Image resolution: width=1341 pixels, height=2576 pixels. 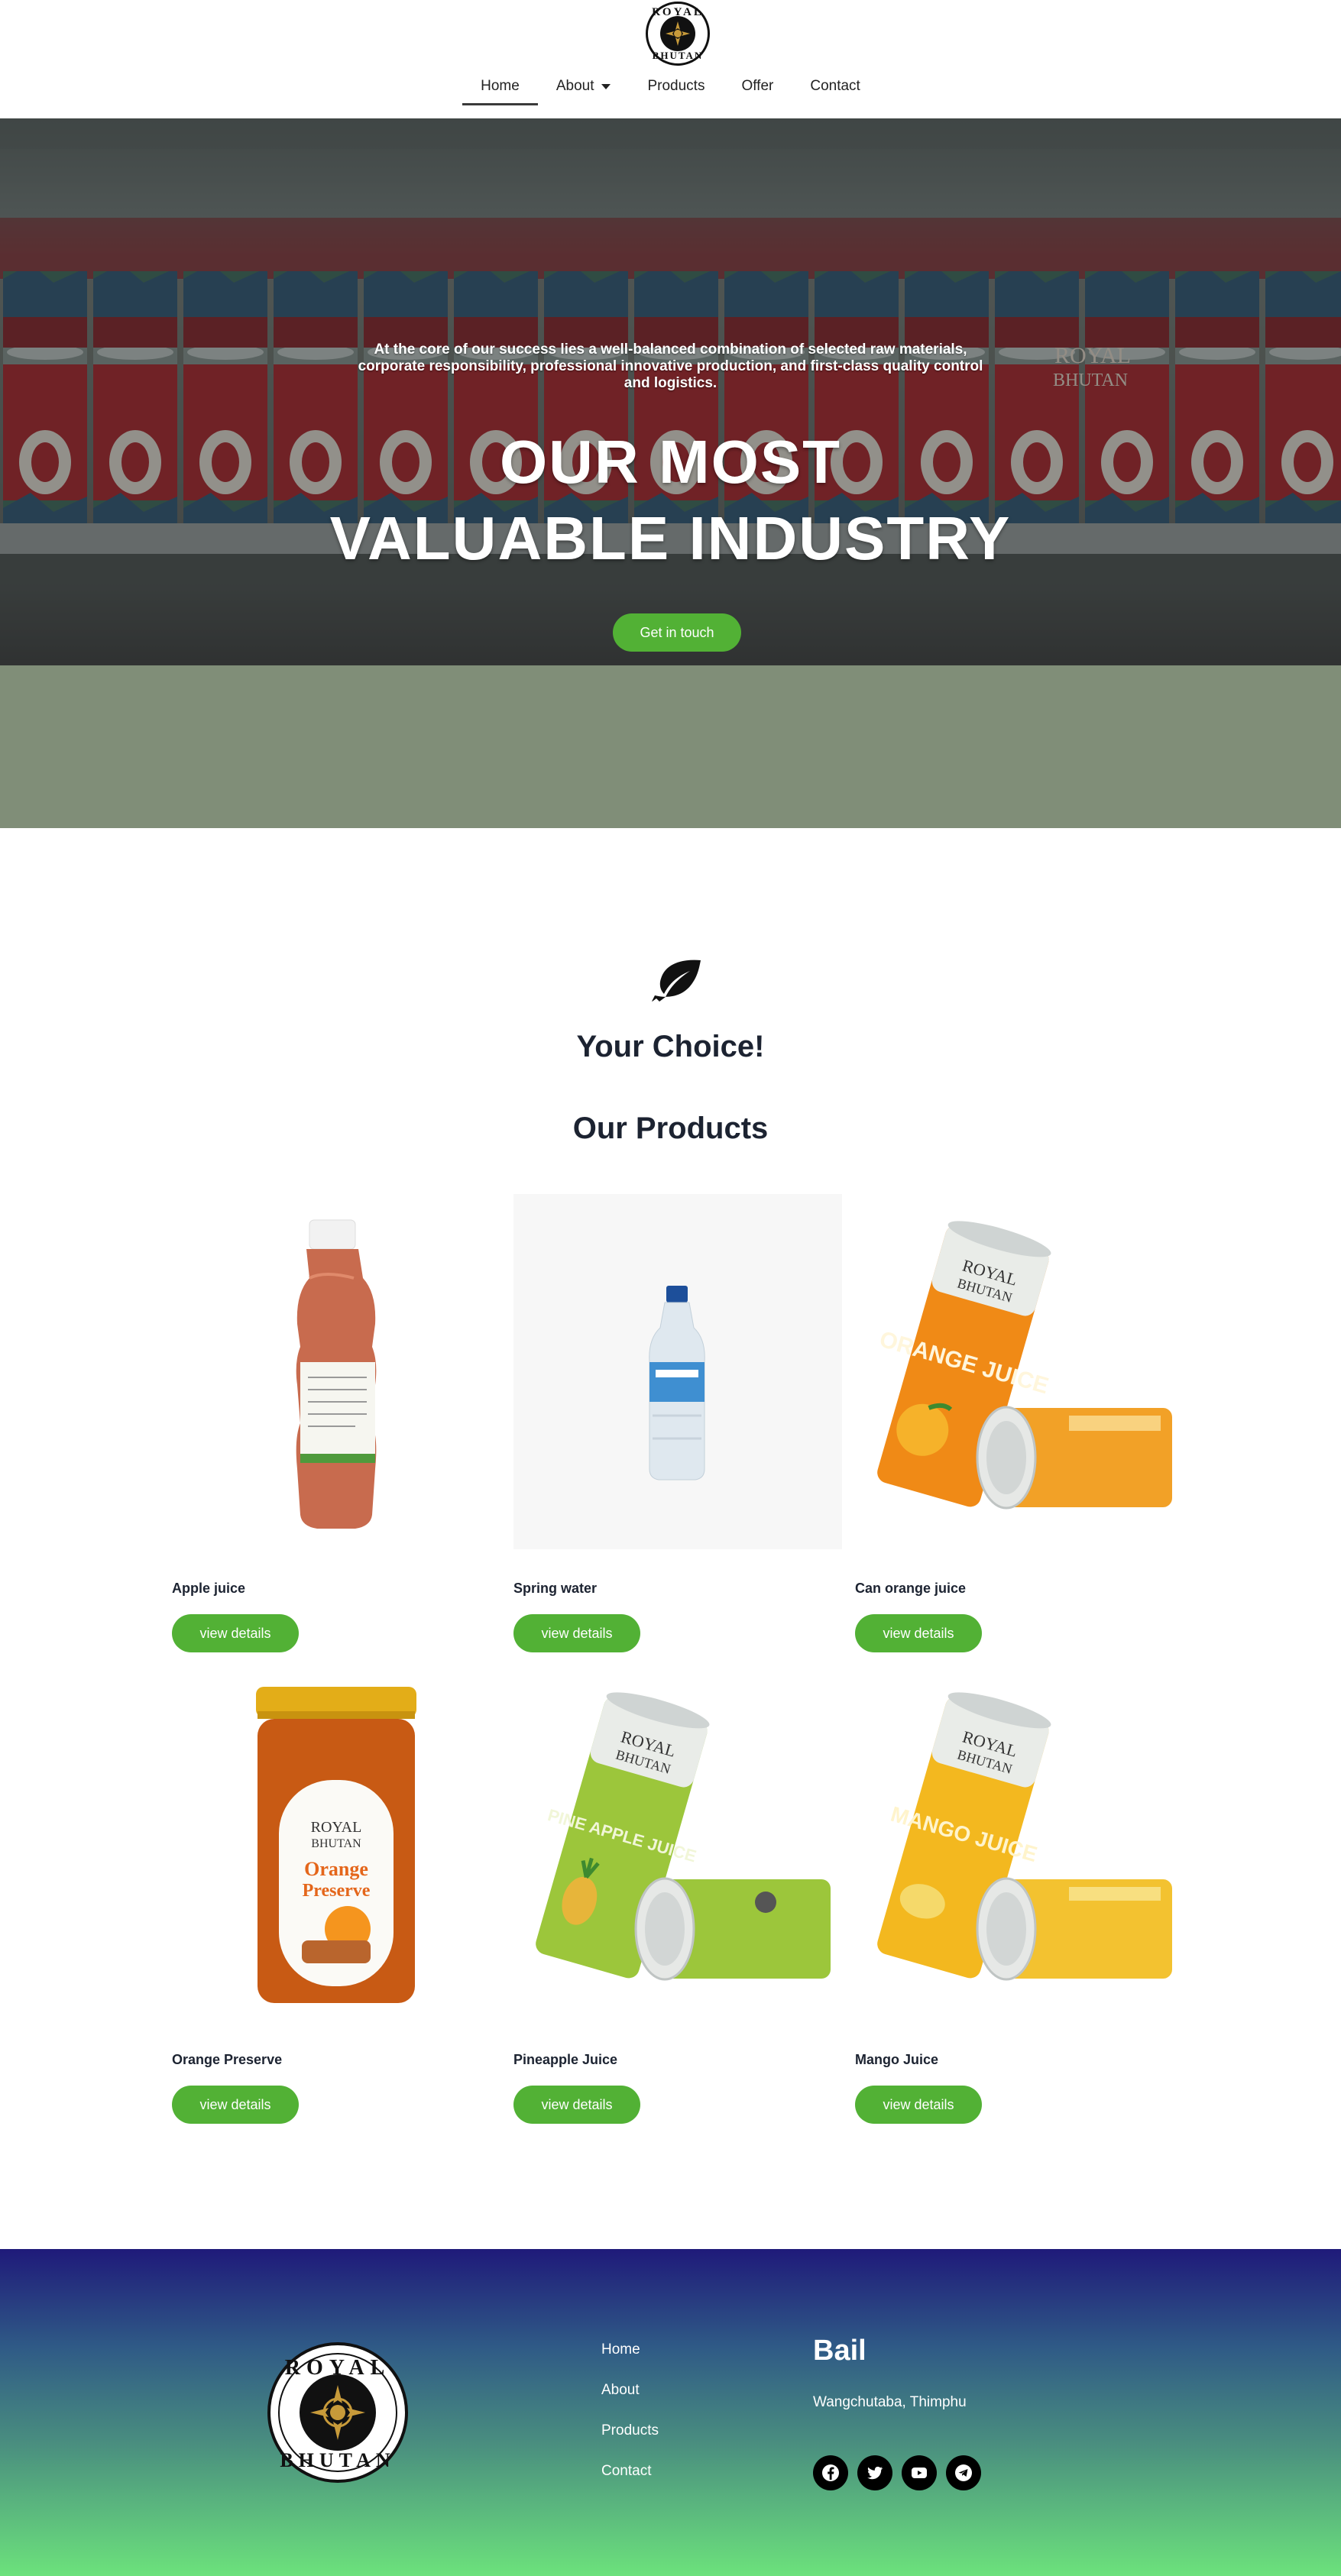 What do you see at coordinates (677, 632) in the screenshot?
I see `get-in-touch-button: Get in touch` at bounding box center [677, 632].